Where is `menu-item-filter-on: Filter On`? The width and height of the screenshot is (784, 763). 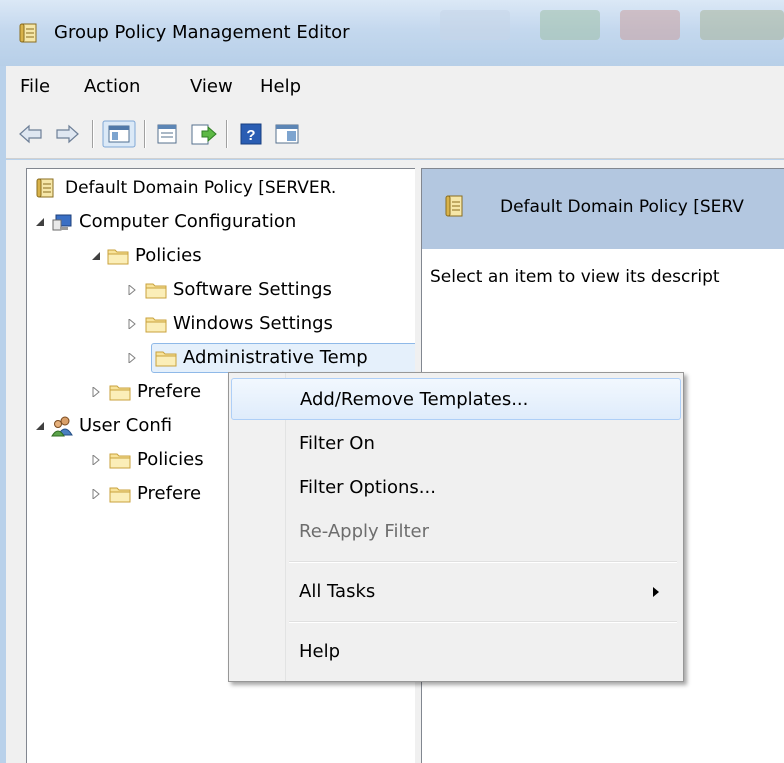 menu-item-filter-on: Filter On is located at coordinates (456, 444).